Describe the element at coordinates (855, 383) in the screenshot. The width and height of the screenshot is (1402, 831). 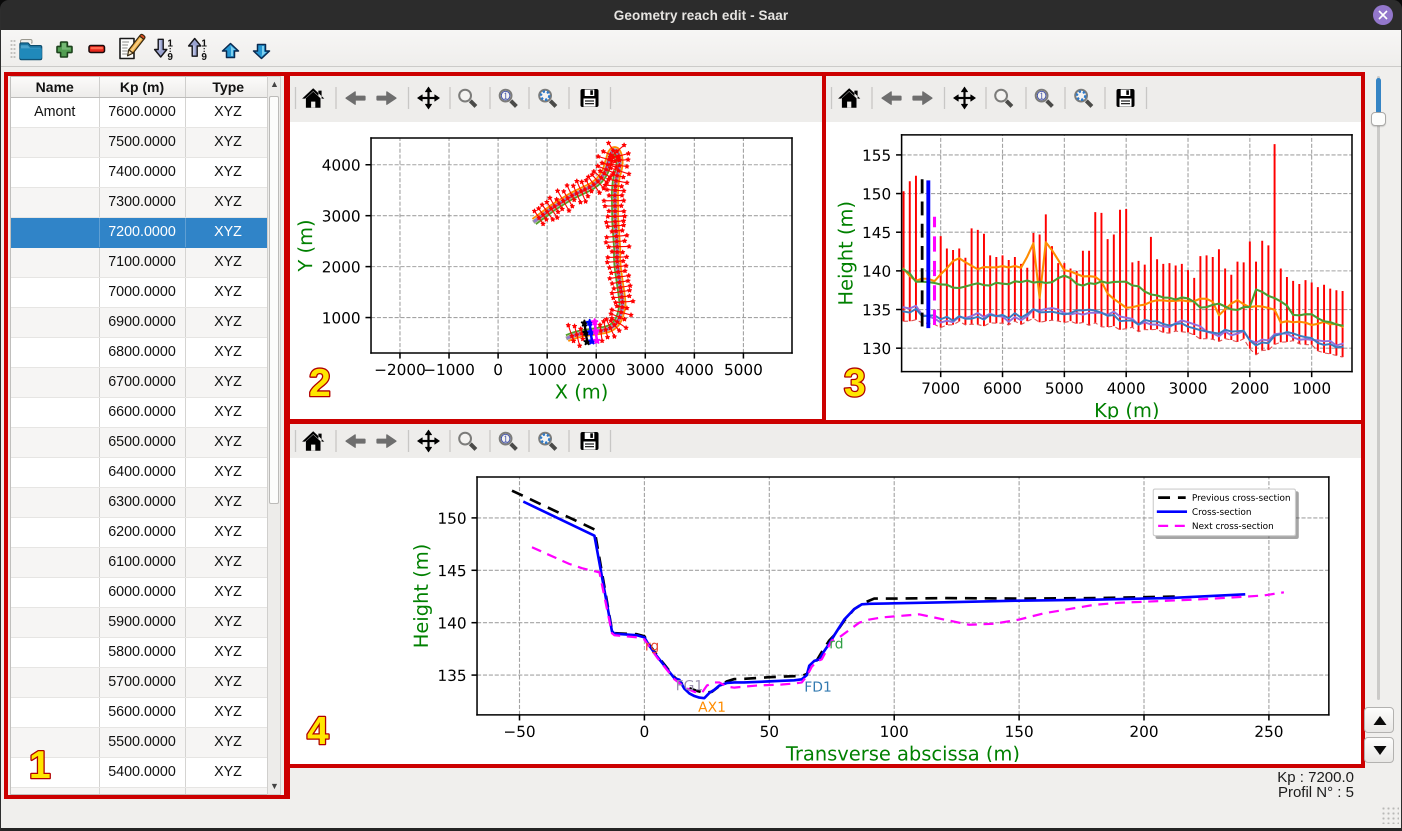
I see `svg-text: 3` at that location.